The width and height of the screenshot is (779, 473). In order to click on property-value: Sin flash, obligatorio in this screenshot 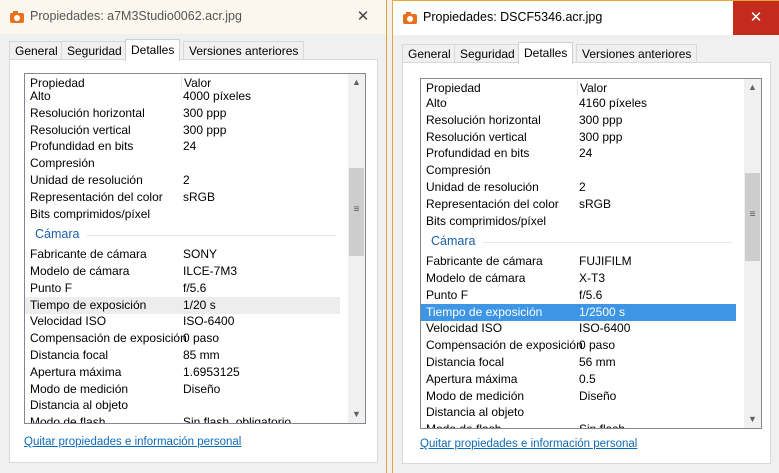, I will do `click(237, 419)`.